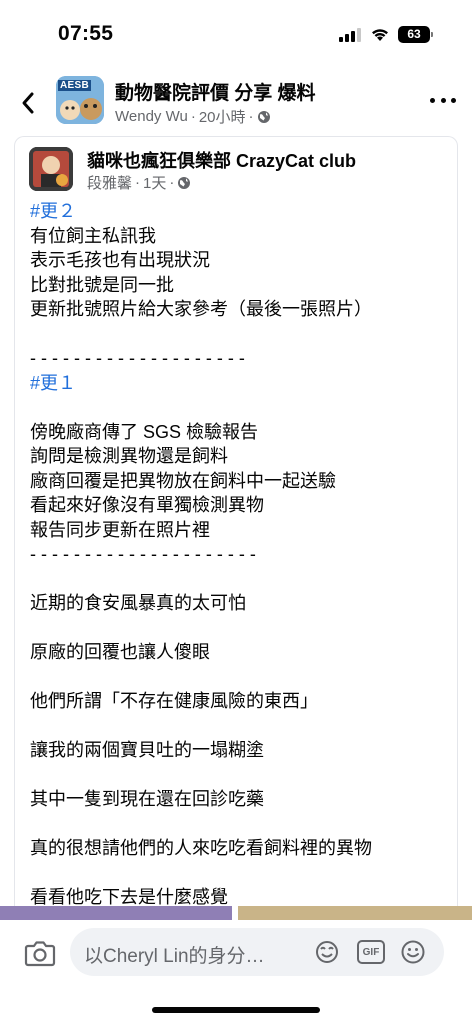  What do you see at coordinates (222, 117) in the screenshot?
I see `time-ago: 20小時` at bounding box center [222, 117].